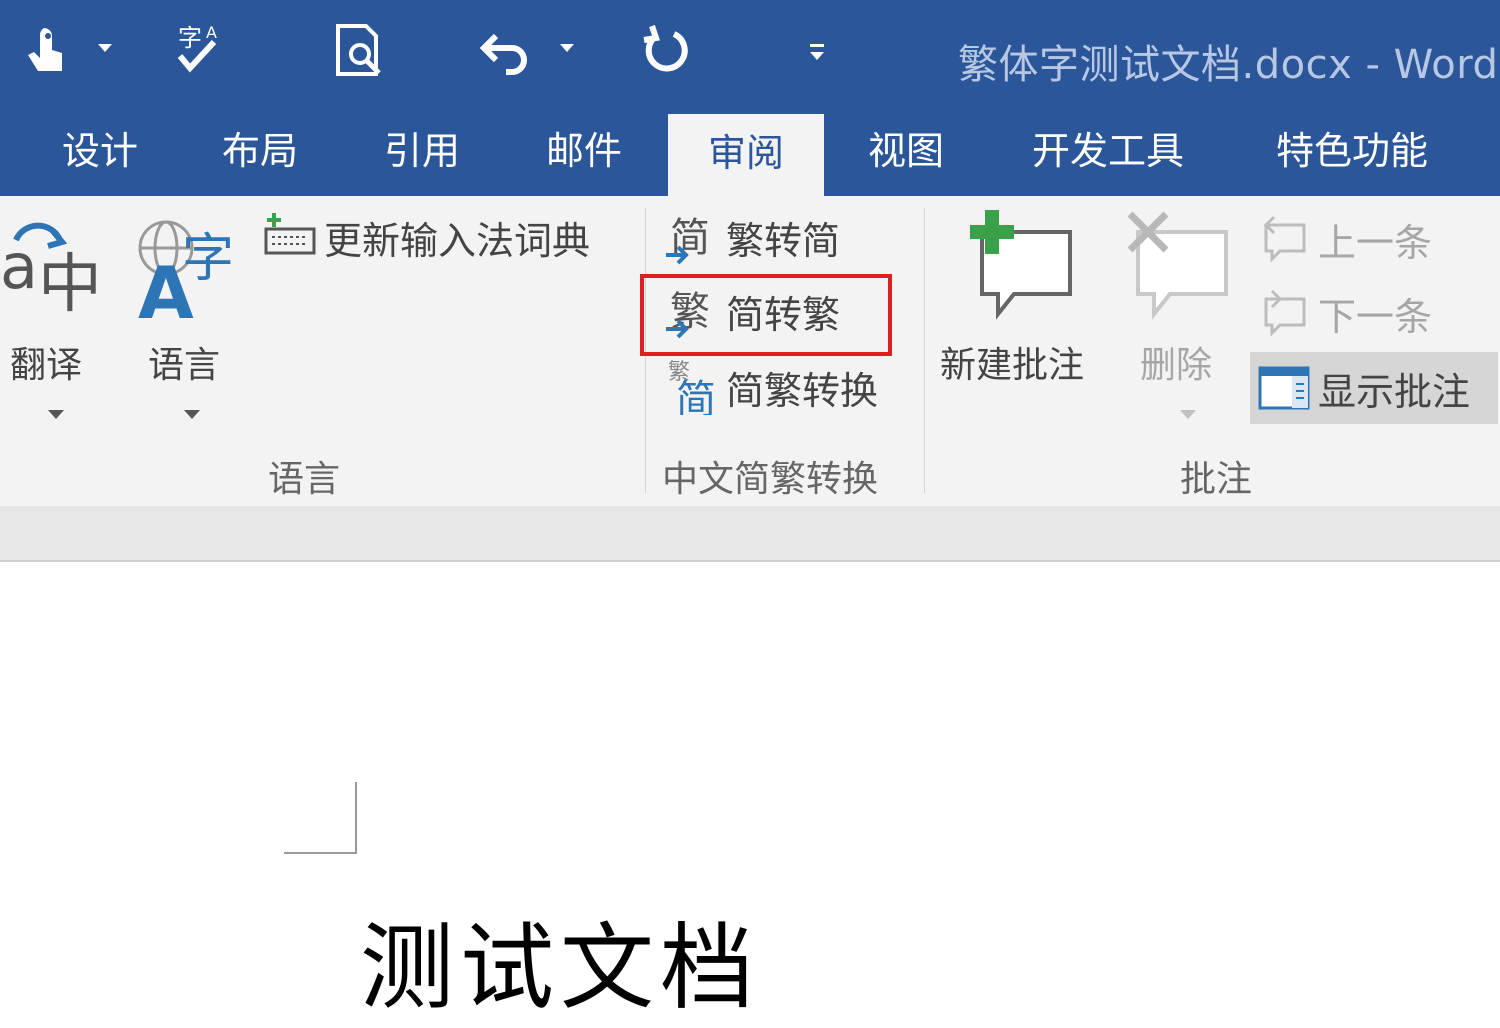  I want to click on tab-layout: 布局, so click(260, 154).